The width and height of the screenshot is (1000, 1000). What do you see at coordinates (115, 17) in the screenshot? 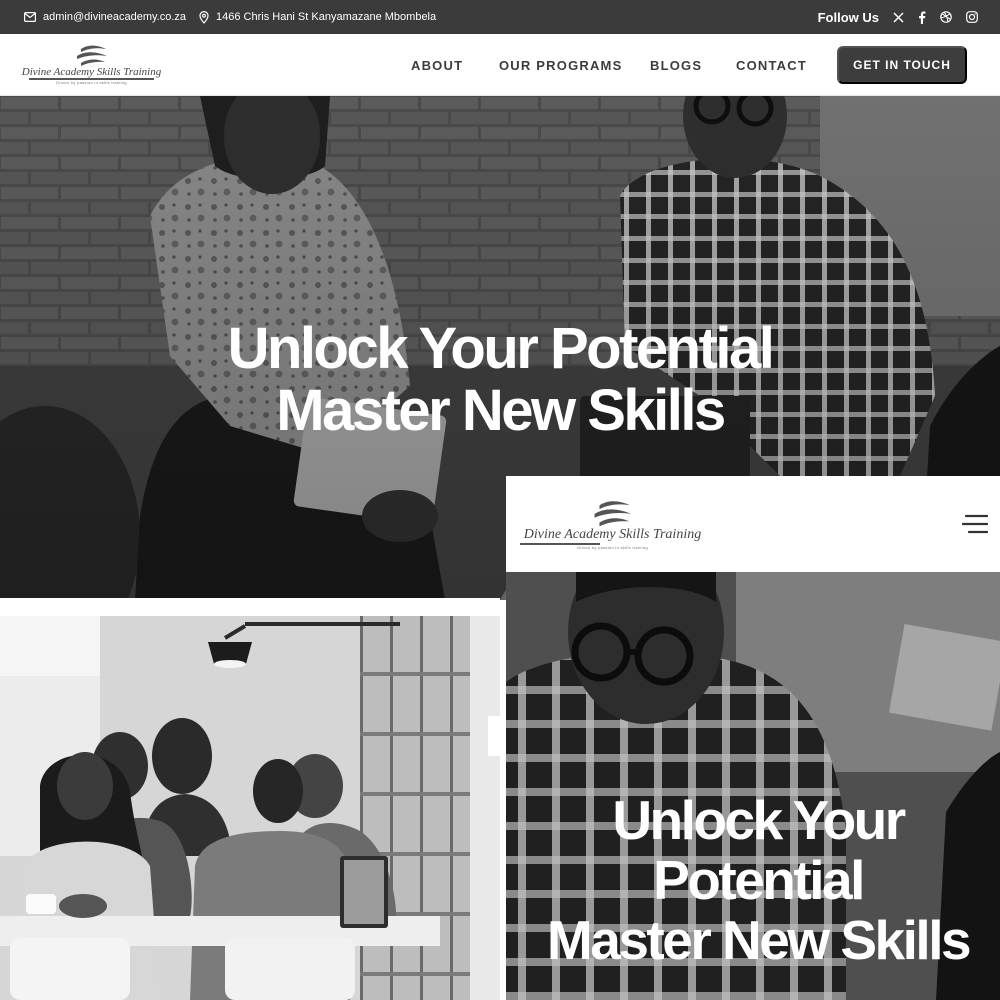
I see `email-text: admin@divineacademy.co.za` at bounding box center [115, 17].